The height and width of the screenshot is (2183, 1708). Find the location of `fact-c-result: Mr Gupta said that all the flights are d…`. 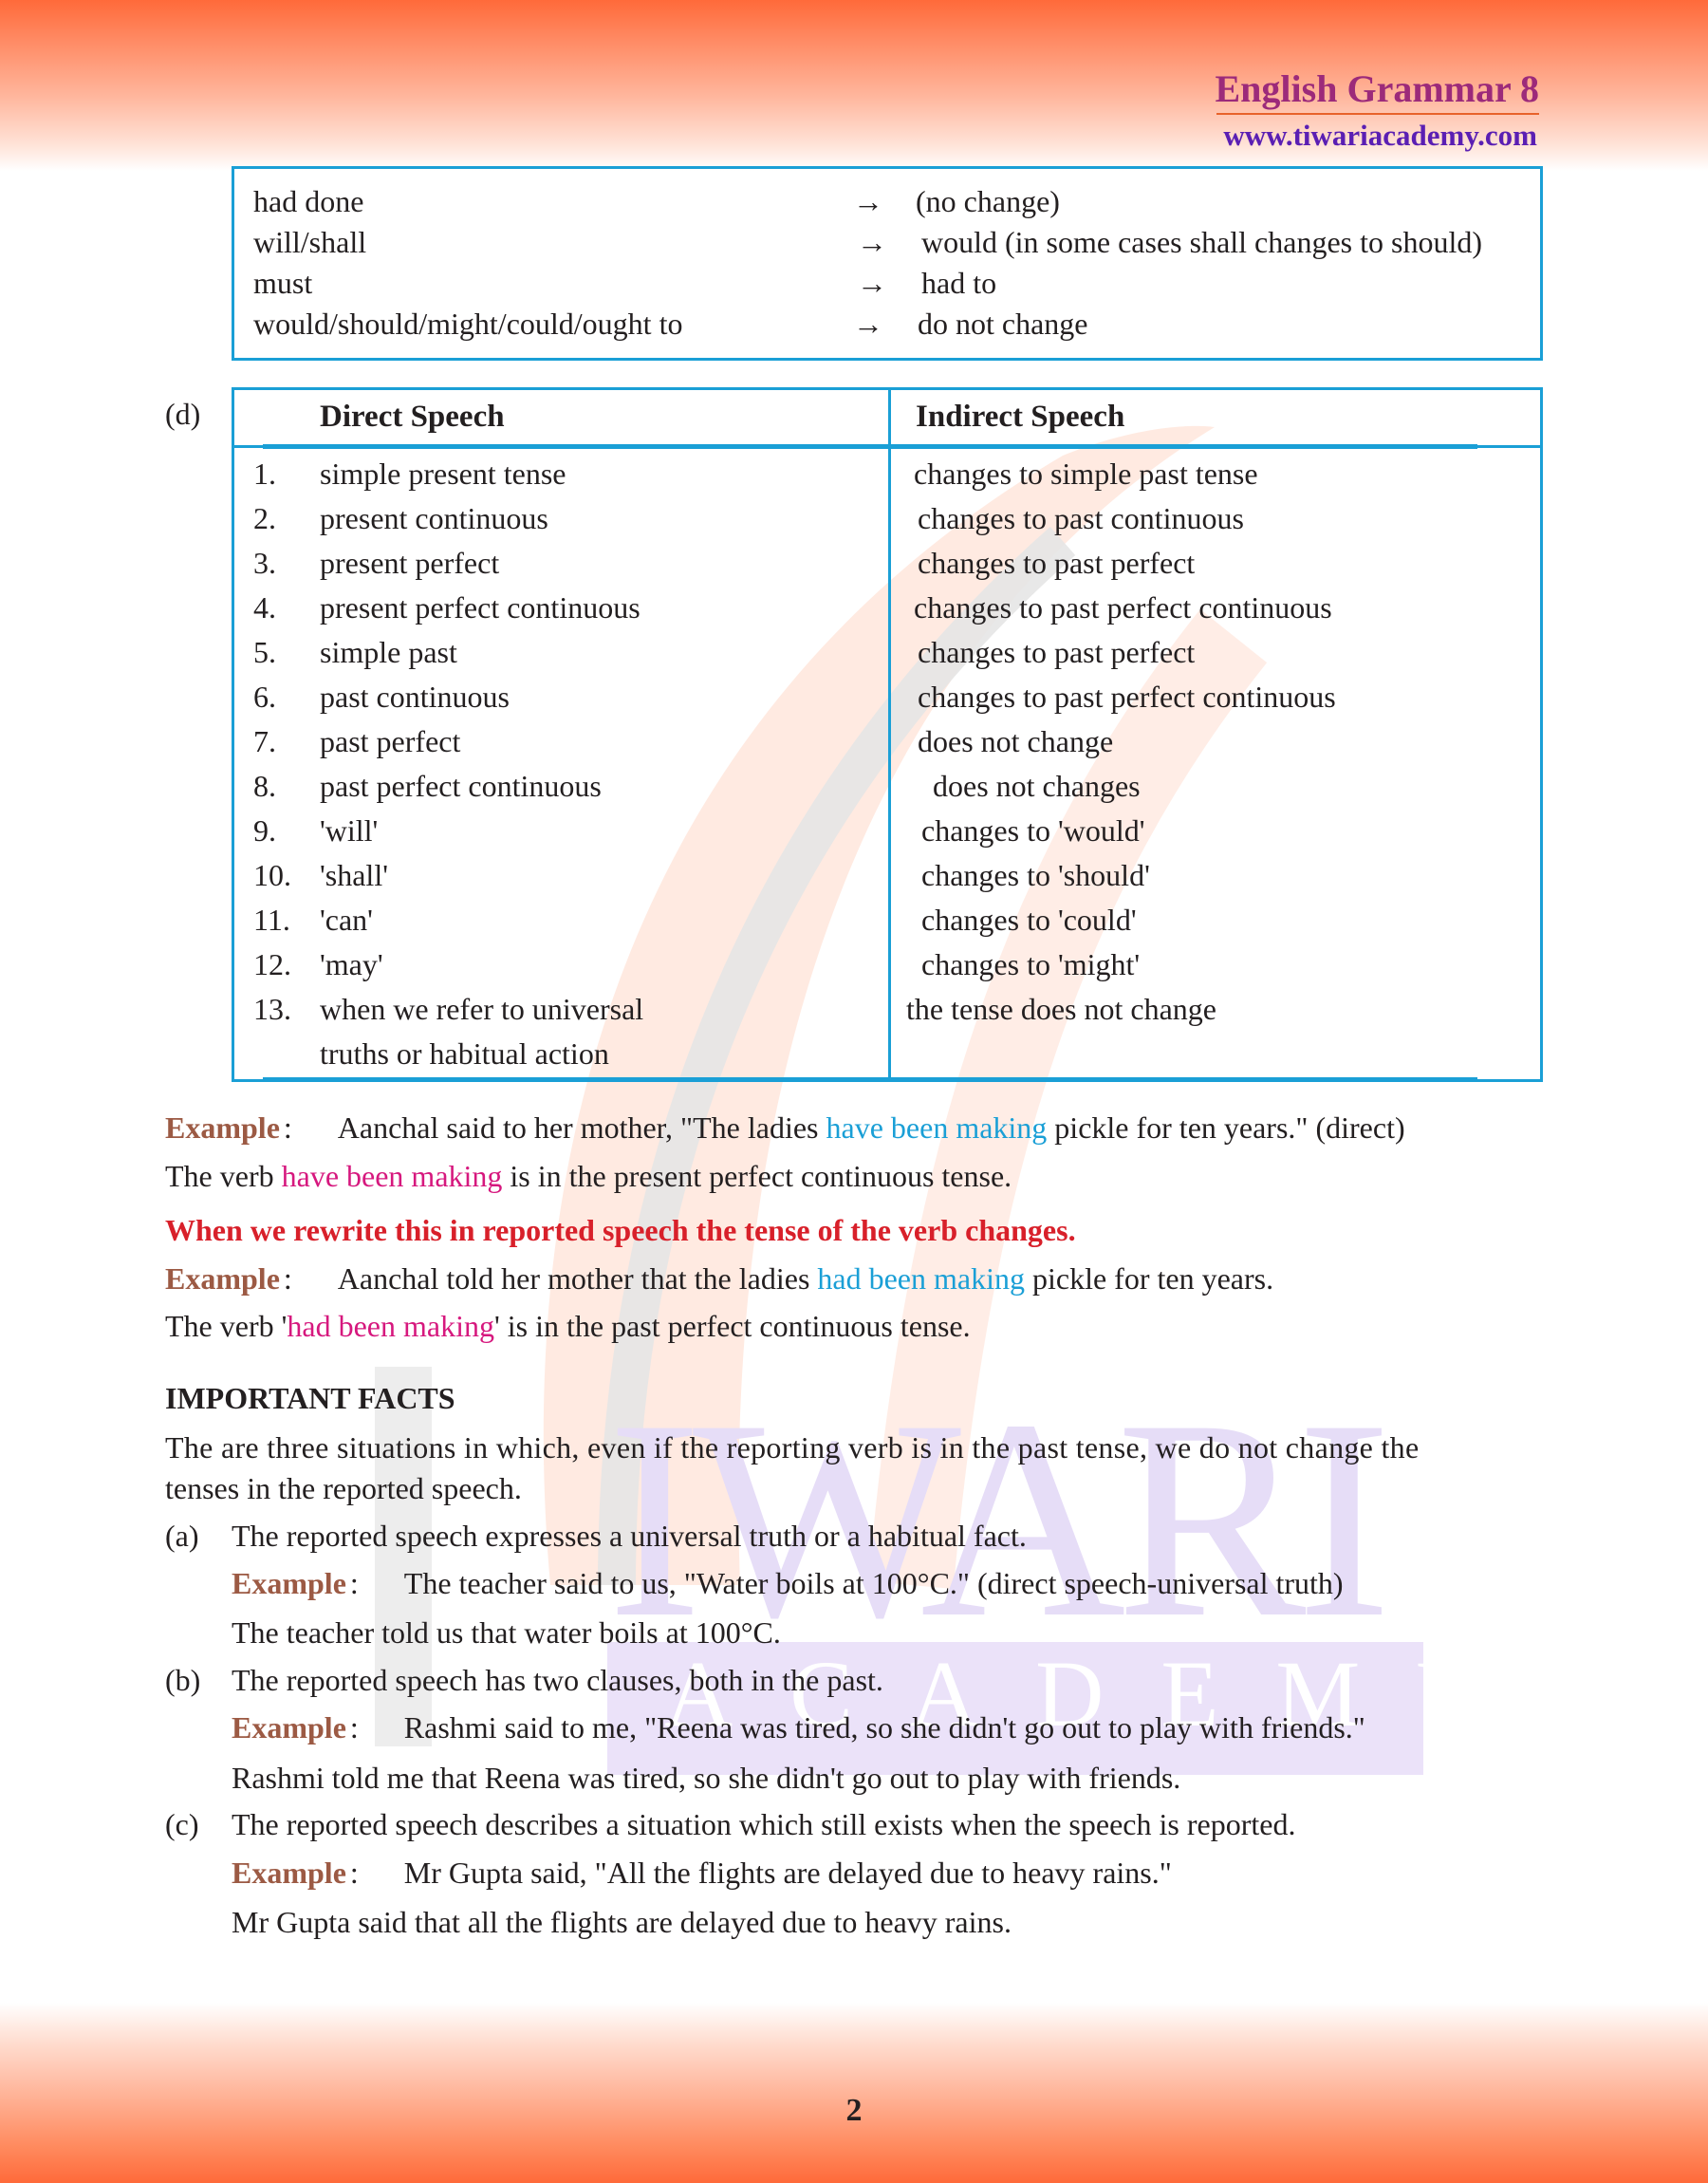

fact-c-result: Mr Gupta said that all the flights are d… is located at coordinates (622, 1922).